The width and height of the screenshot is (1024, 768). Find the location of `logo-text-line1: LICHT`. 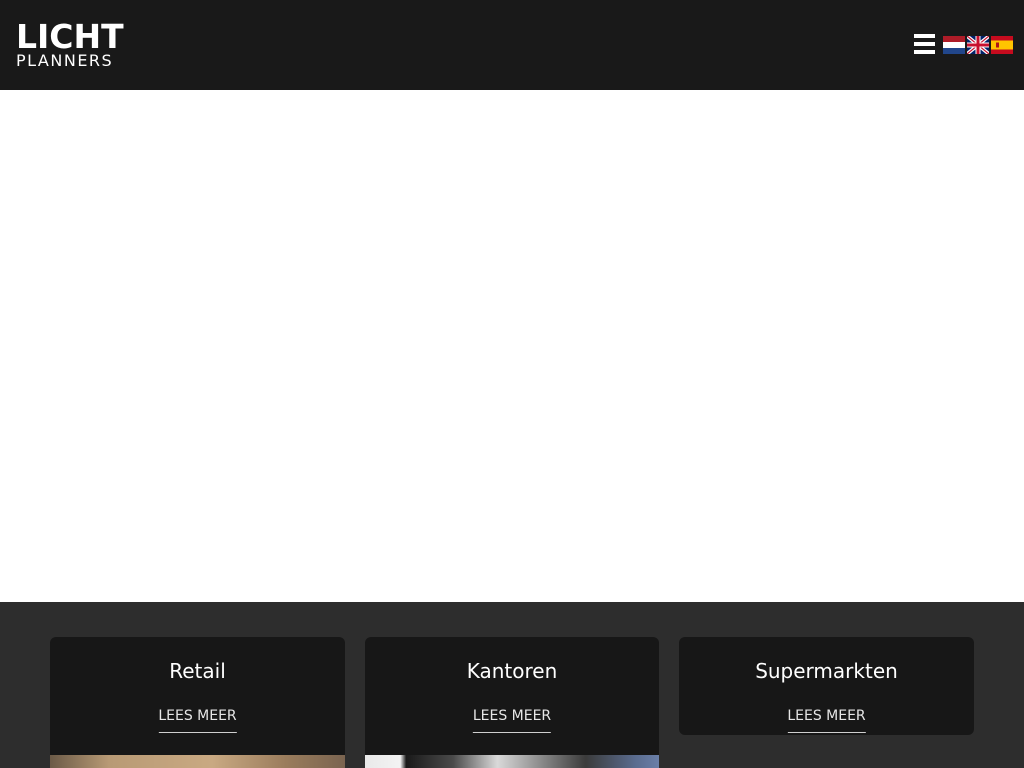

logo-text-line1: LICHT is located at coordinates (70, 36).